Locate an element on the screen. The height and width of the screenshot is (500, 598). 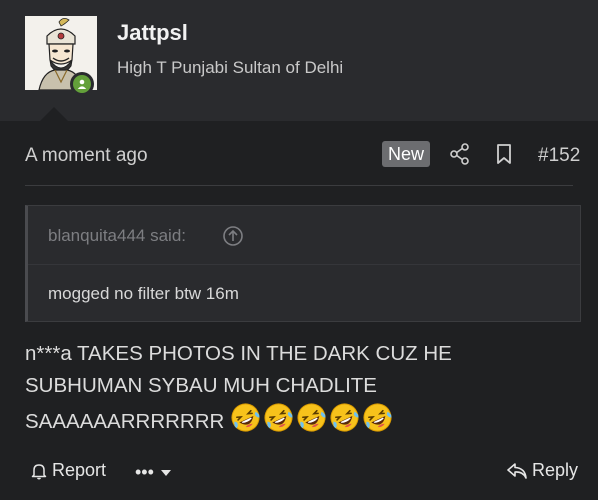
bell-icon is located at coordinates (39, 471).